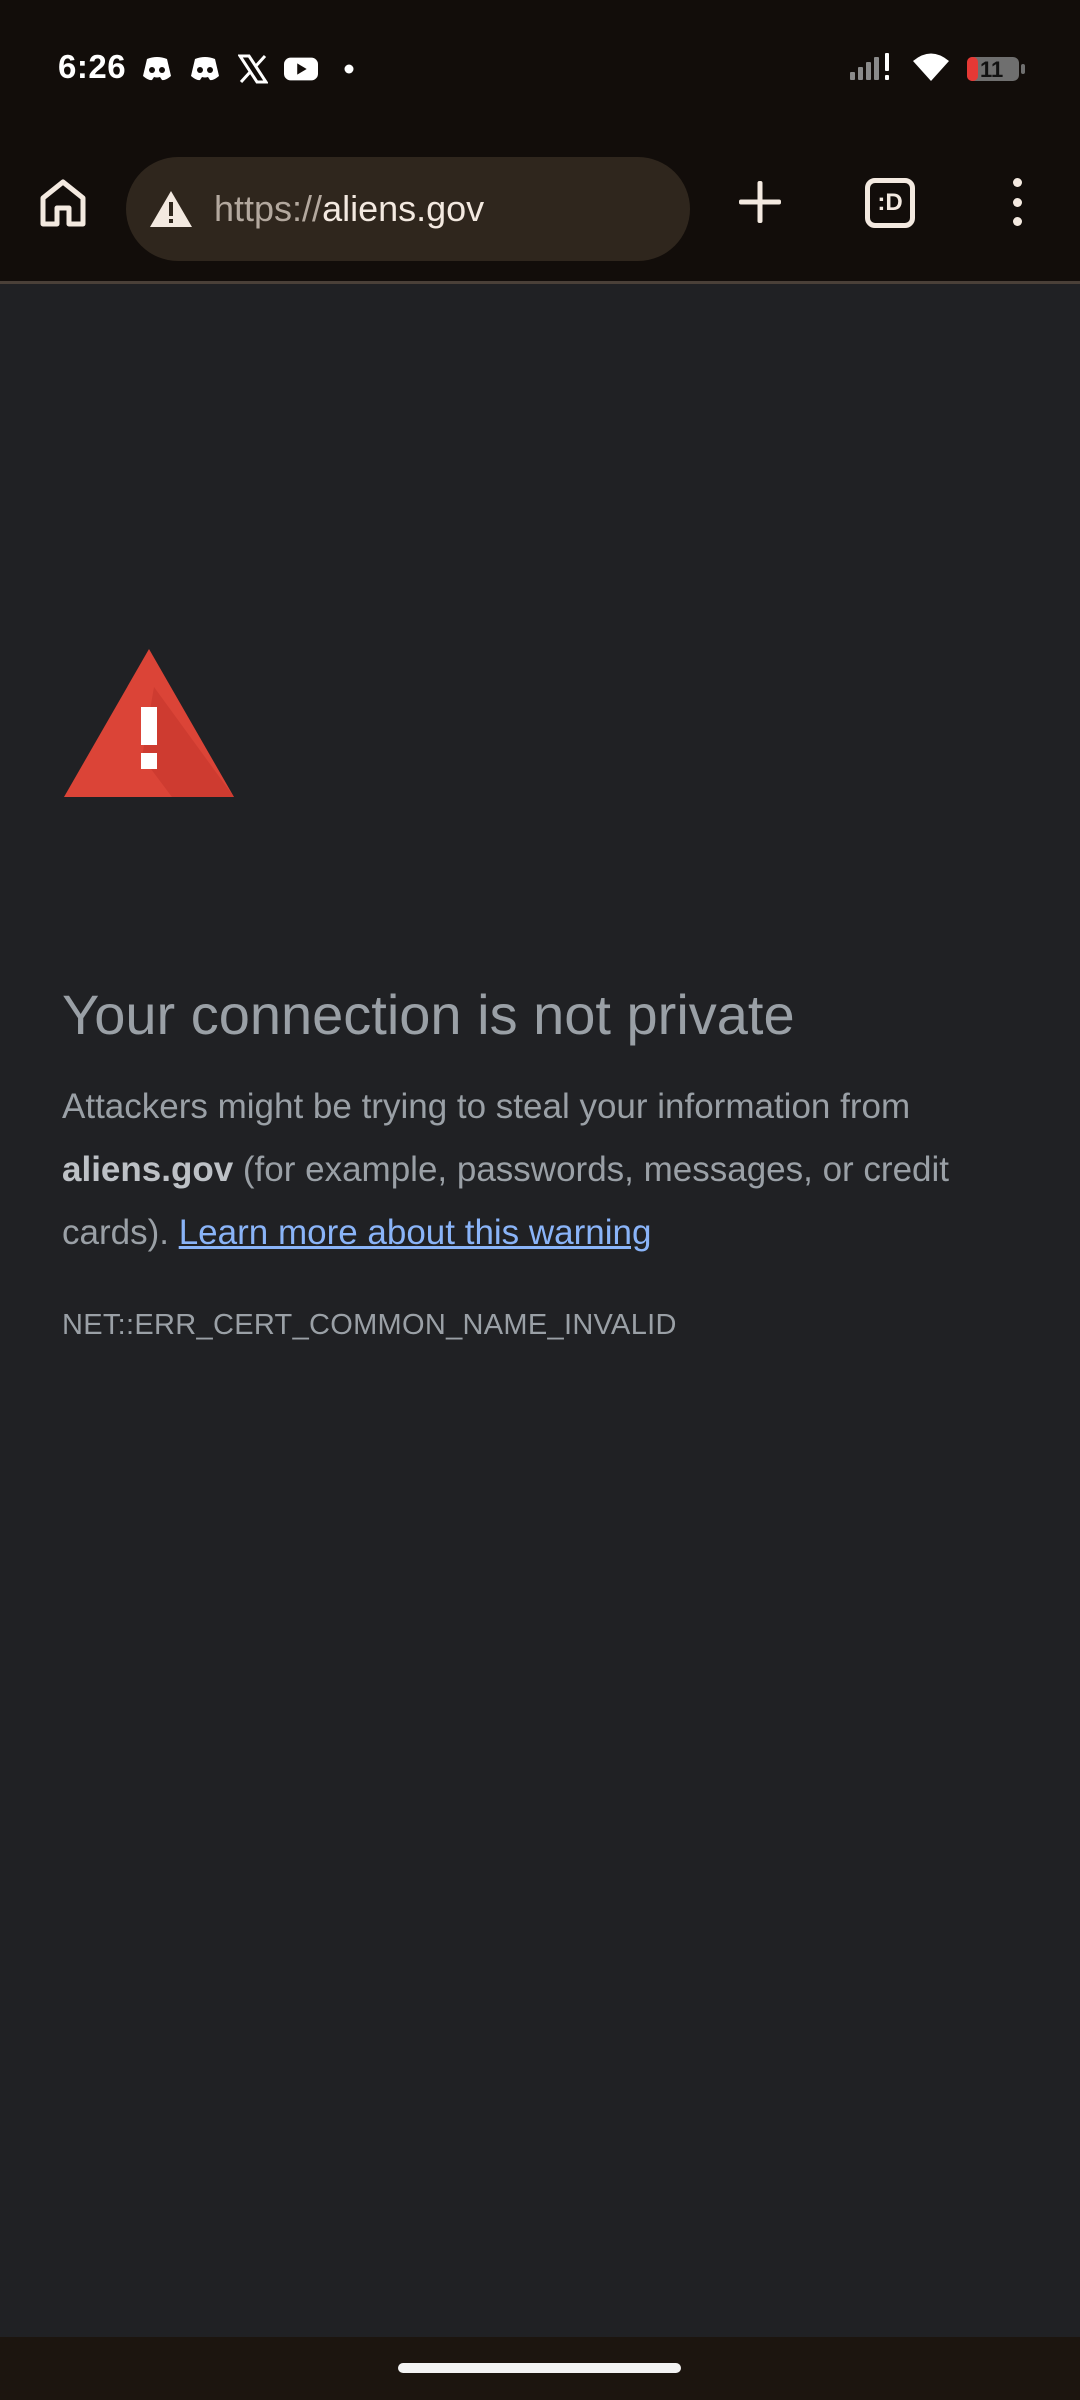  I want to click on battery-level: 11, so click(992, 69).